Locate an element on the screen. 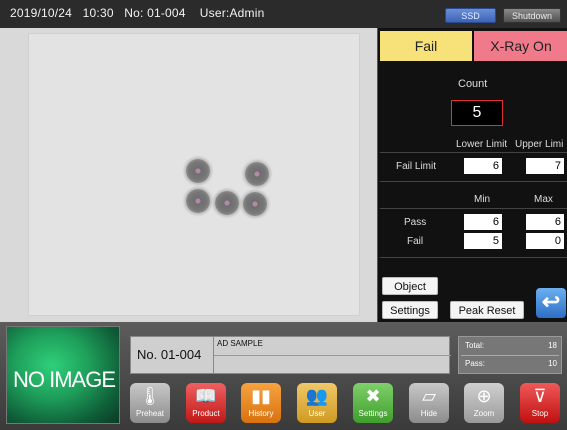 This screenshot has width=567, height=430. product-info: No. 01-004 AD SAMPLE is located at coordinates (290, 355).